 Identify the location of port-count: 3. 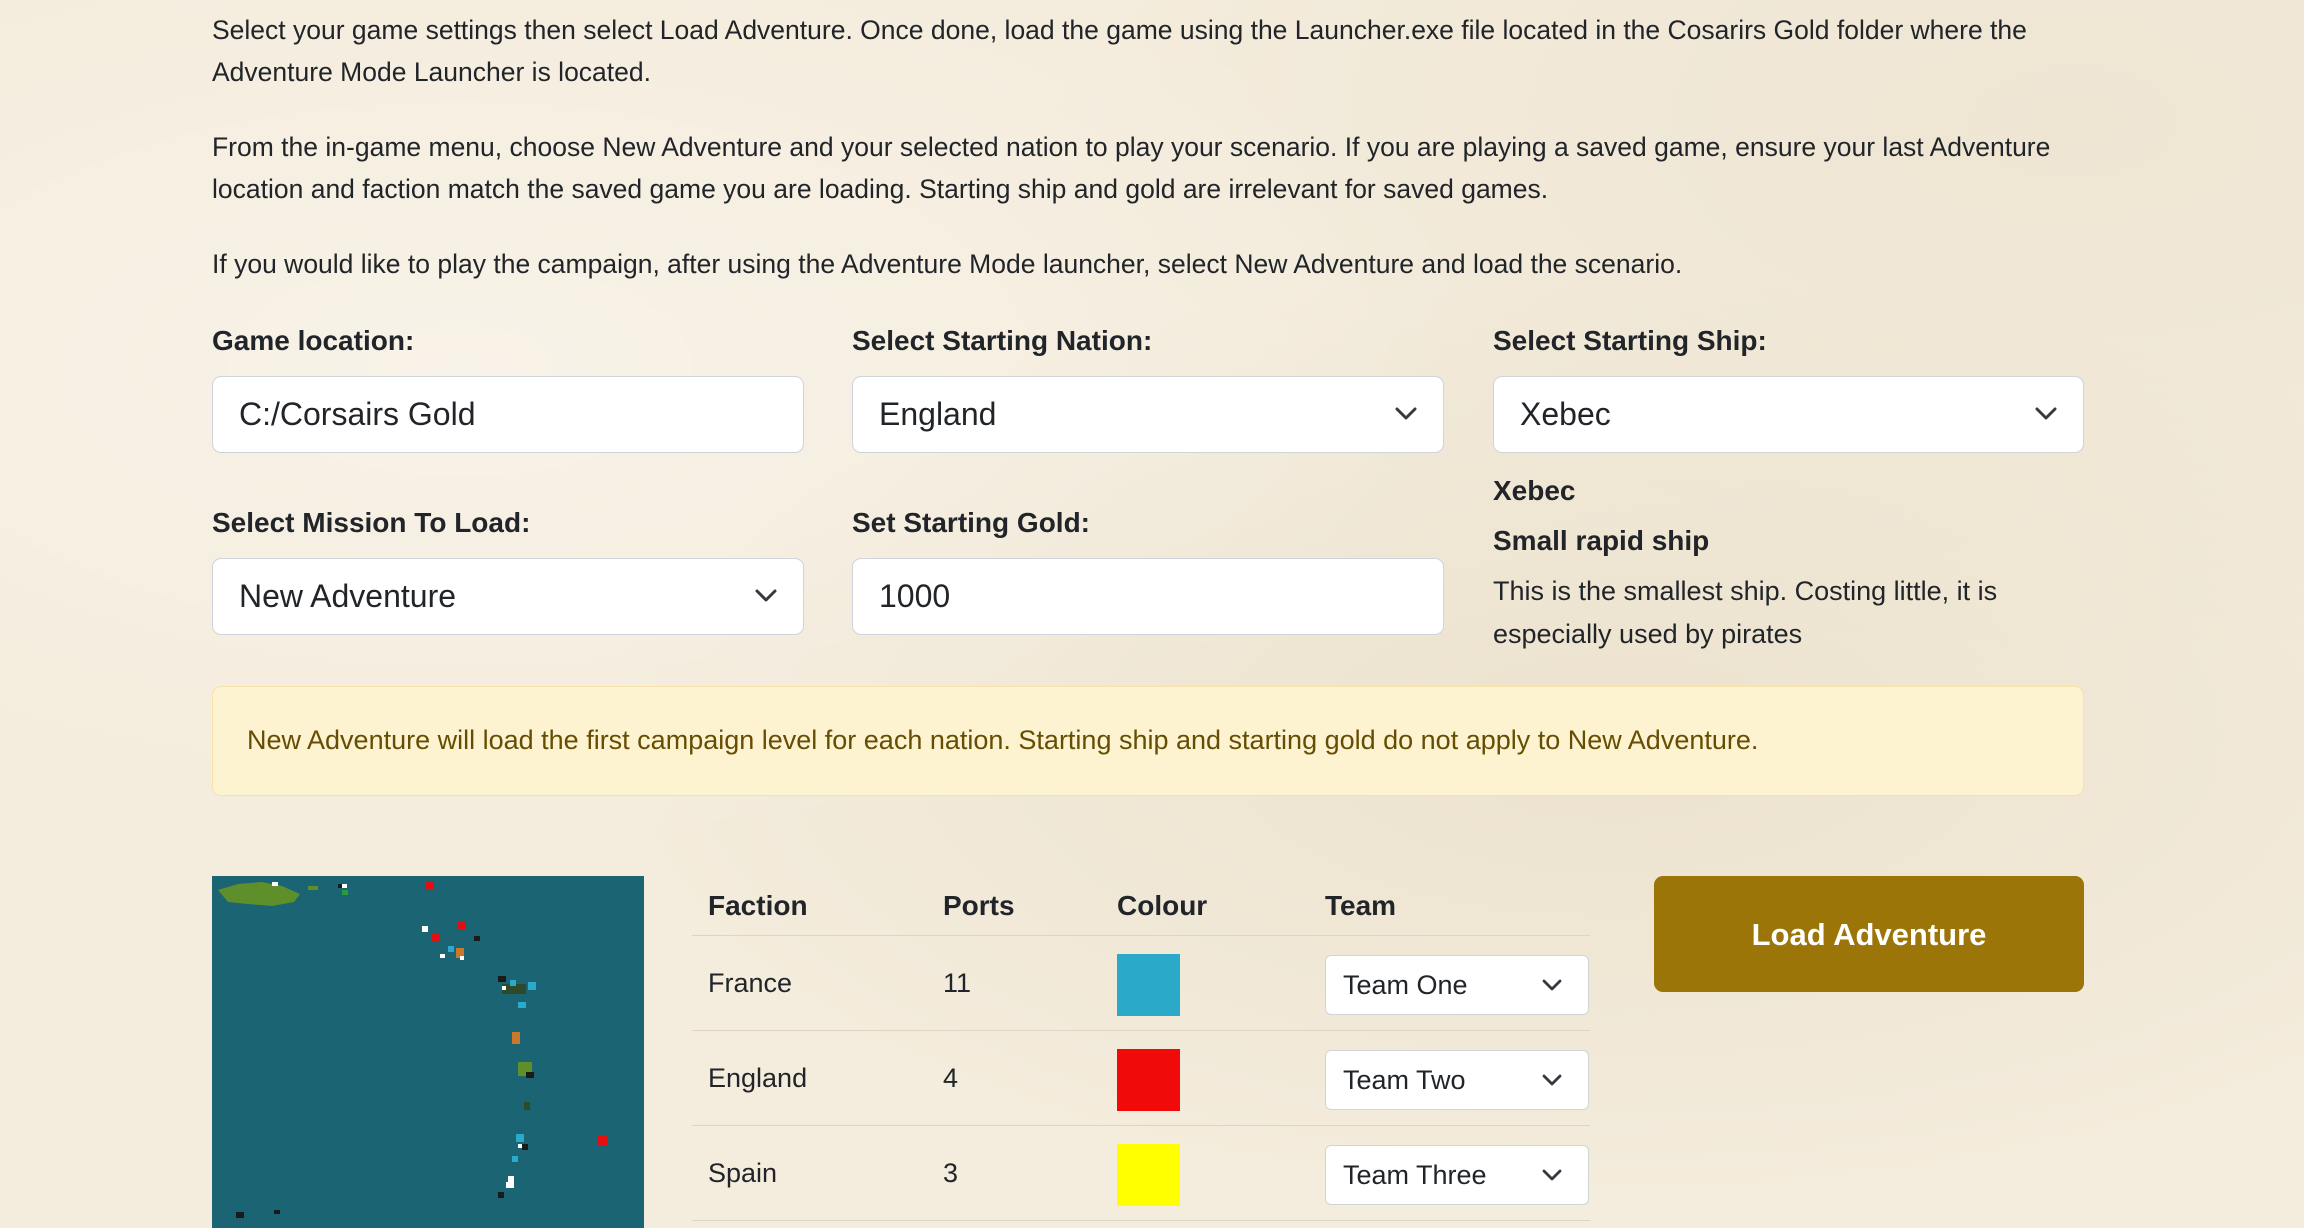
(1014, 1173).